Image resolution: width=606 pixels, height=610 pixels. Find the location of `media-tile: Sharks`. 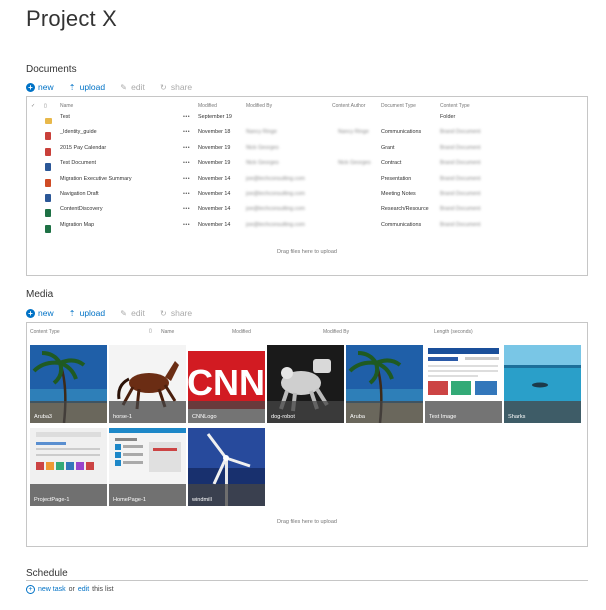

media-tile: Sharks is located at coordinates (542, 384).